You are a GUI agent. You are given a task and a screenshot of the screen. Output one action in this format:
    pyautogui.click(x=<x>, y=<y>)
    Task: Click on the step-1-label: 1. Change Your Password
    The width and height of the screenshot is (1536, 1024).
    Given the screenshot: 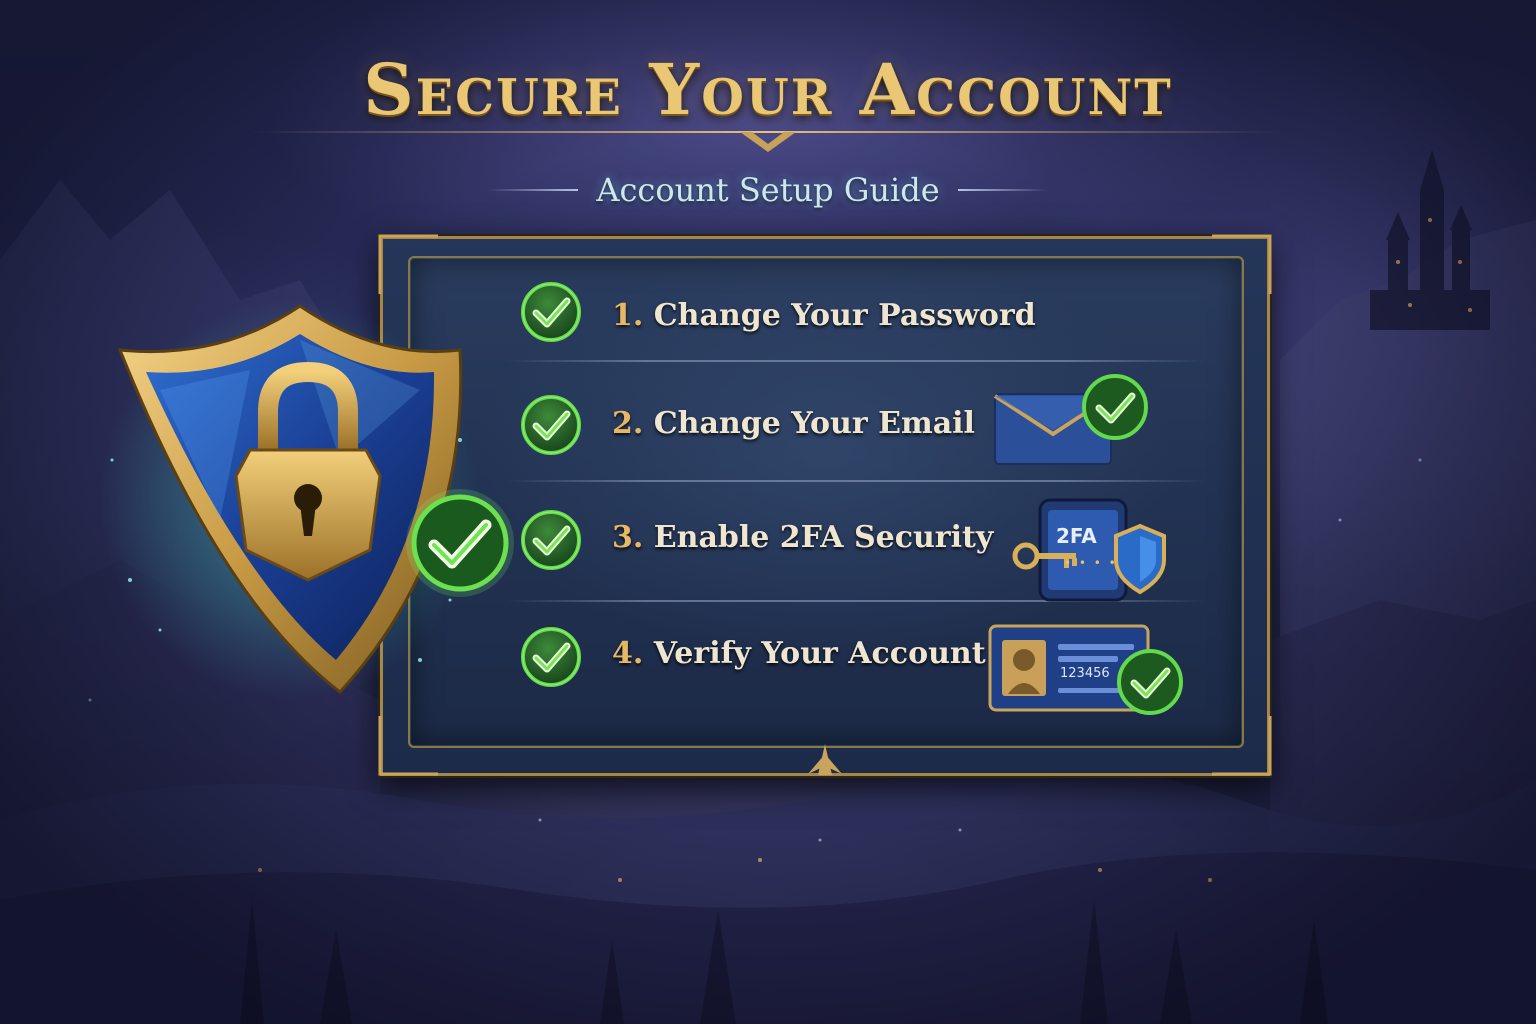 What is the action you would take?
    pyautogui.click(x=824, y=315)
    